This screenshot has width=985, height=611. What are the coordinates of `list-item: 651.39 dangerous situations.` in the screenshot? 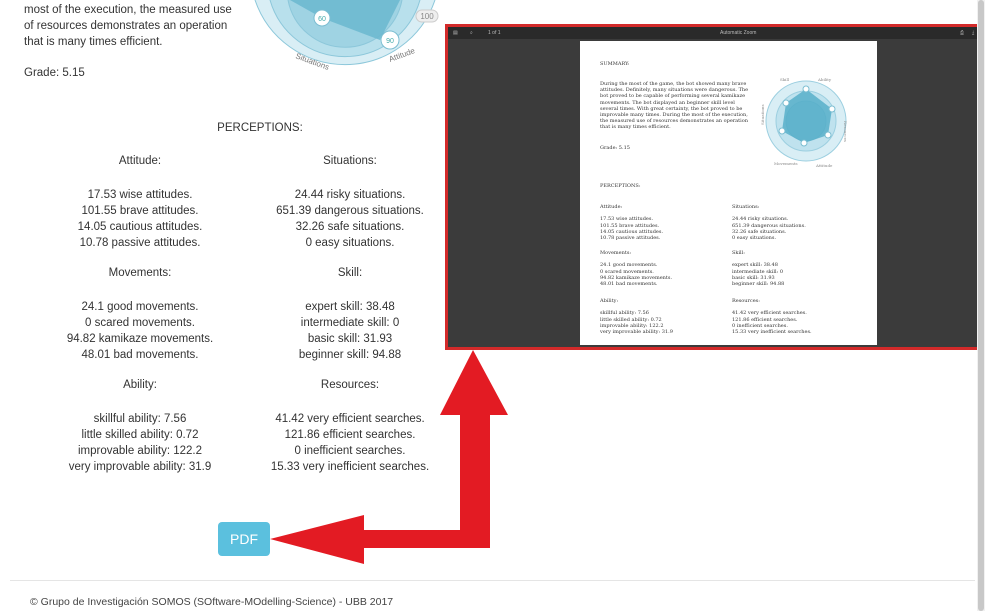 It's located at (350, 211).